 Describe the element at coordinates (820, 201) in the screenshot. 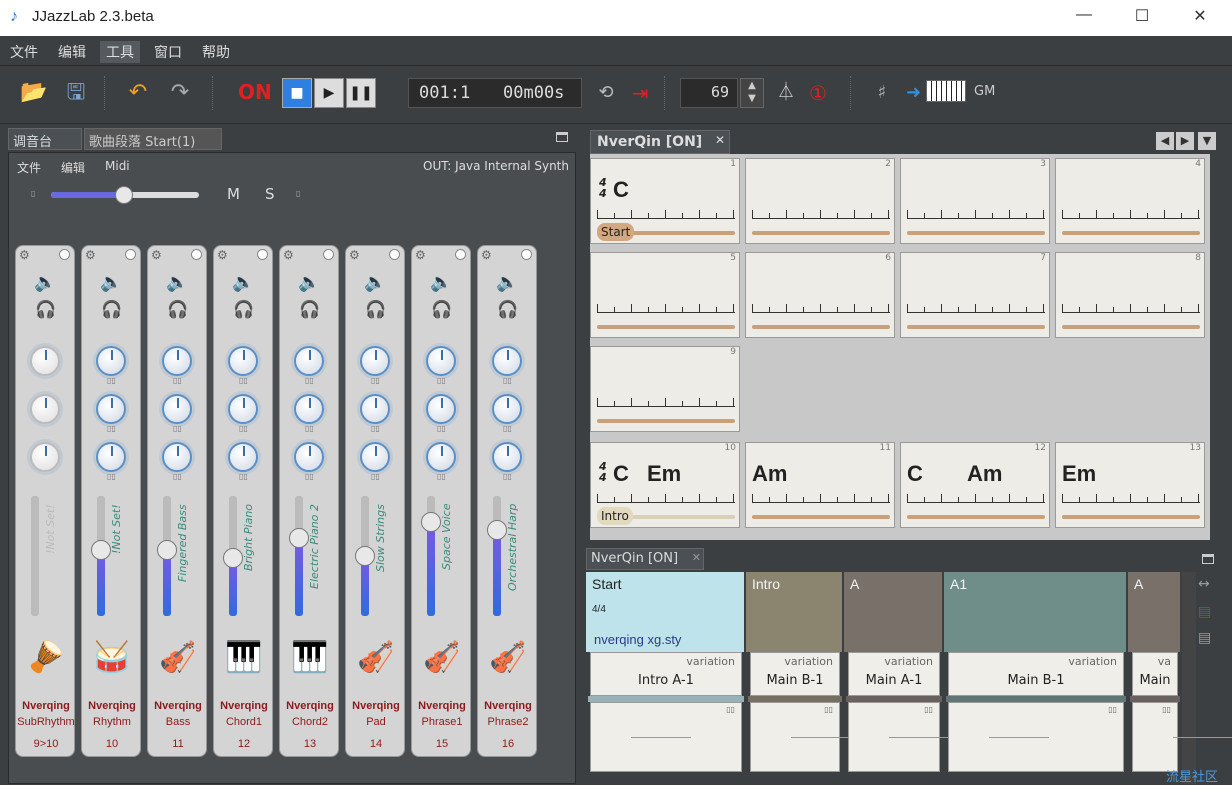

I see `chord-bar: 2` at that location.